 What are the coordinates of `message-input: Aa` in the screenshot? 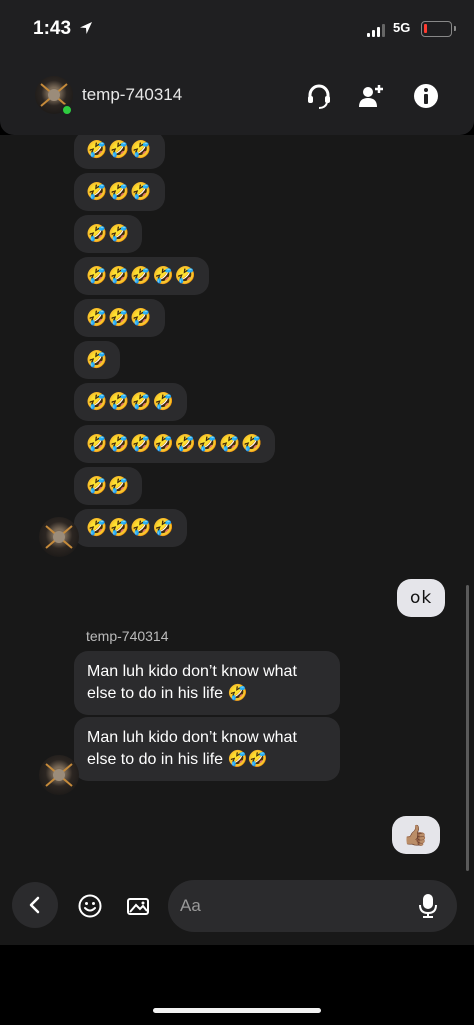 It's located at (312, 906).